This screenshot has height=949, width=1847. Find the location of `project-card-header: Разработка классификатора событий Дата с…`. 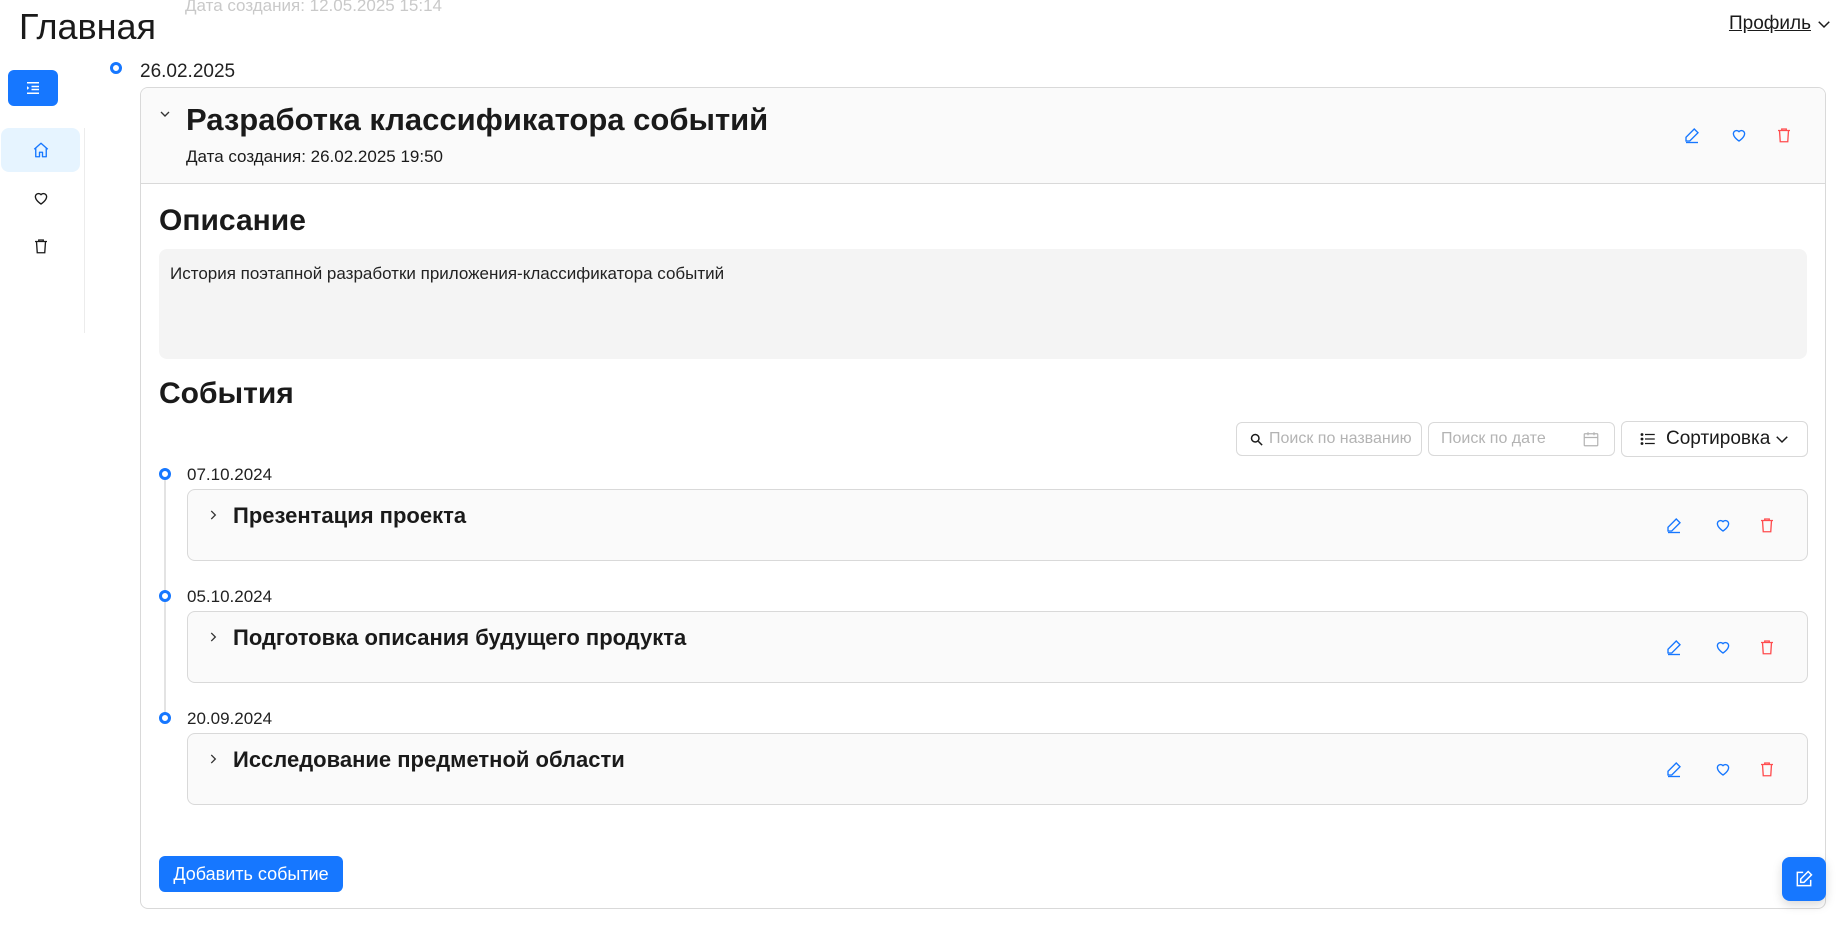

project-card-header: Разработка классификатора событий Дата с… is located at coordinates (983, 136).